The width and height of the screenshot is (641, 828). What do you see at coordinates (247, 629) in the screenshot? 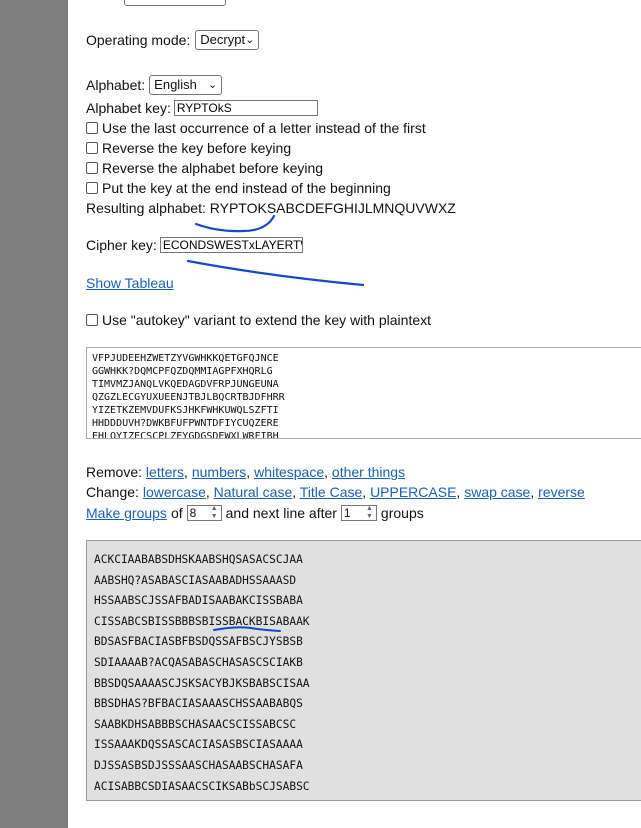
I see `annotation-underline-back` at bounding box center [247, 629].